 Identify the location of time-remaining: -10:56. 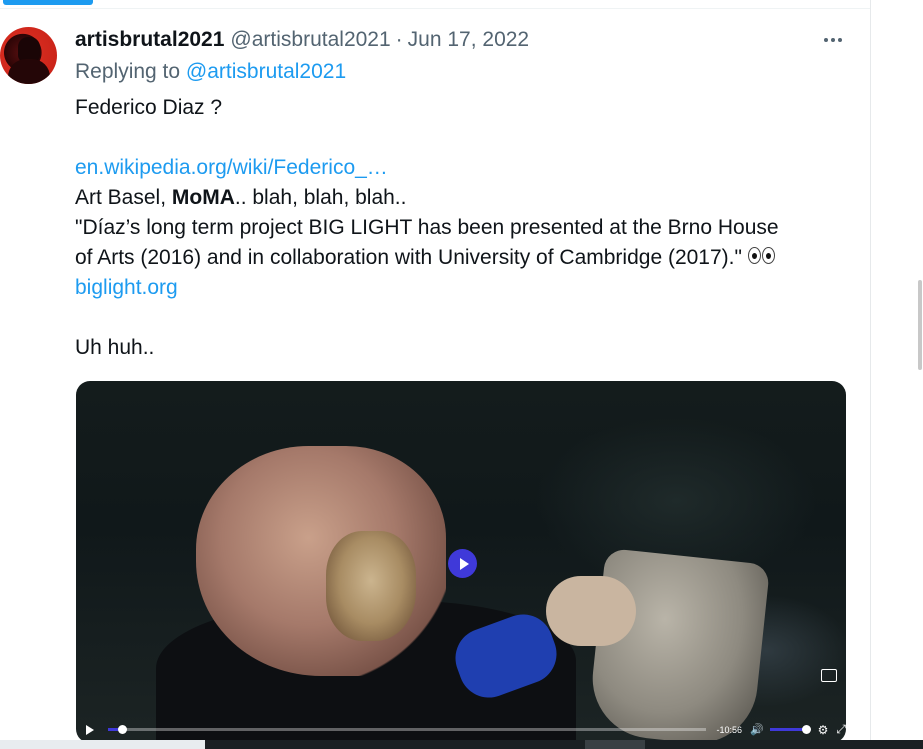
(729, 729).